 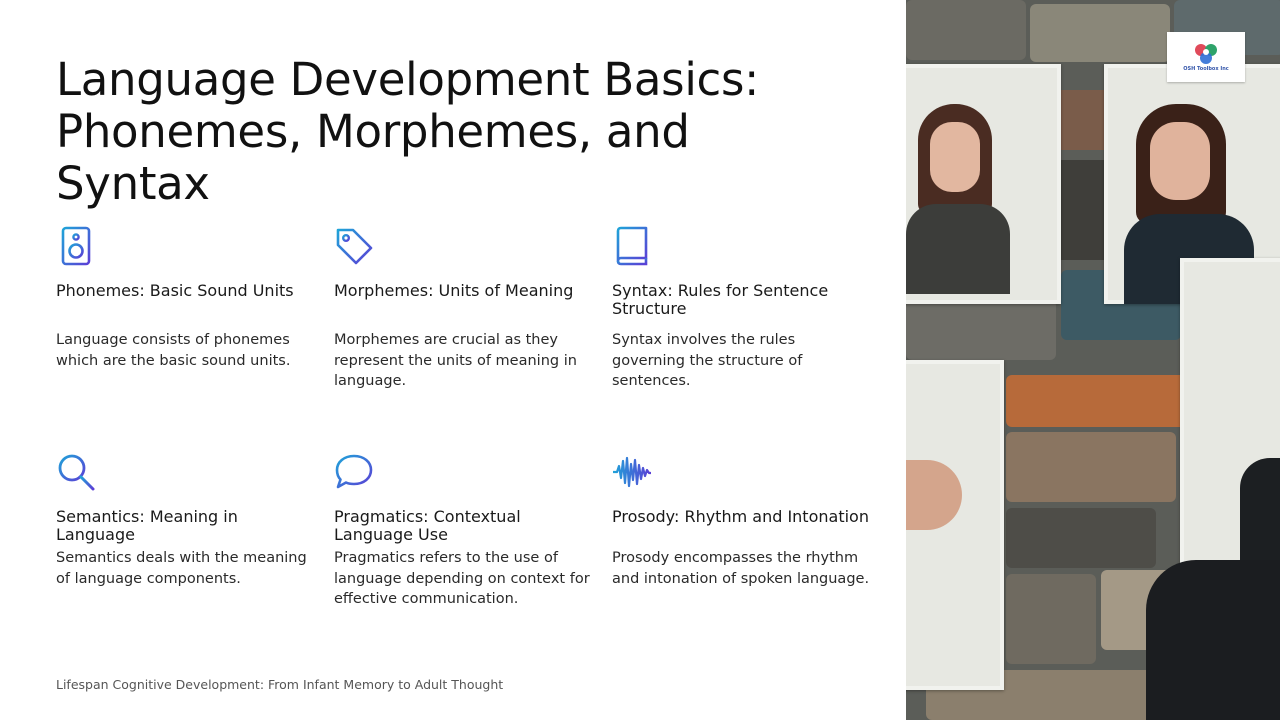 What do you see at coordinates (955, 525) in the screenshot?
I see `framed-panel-left` at bounding box center [955, 525].